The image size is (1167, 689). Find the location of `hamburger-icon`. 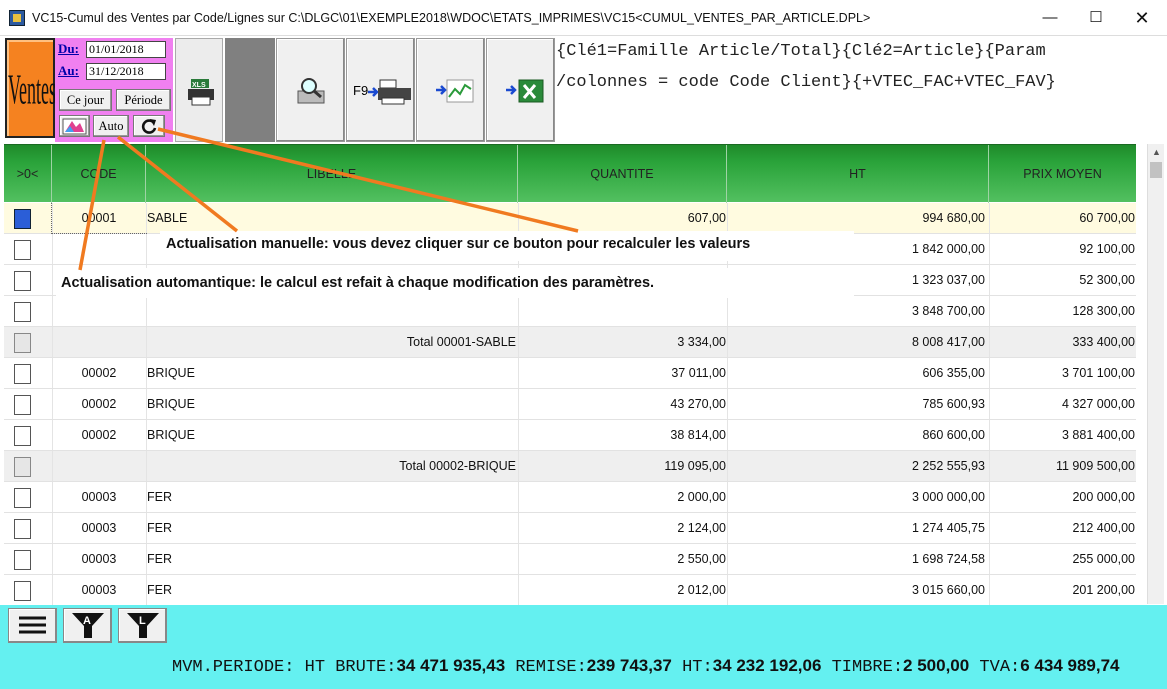

hamburger-icon is located at coordinates (32, 625).